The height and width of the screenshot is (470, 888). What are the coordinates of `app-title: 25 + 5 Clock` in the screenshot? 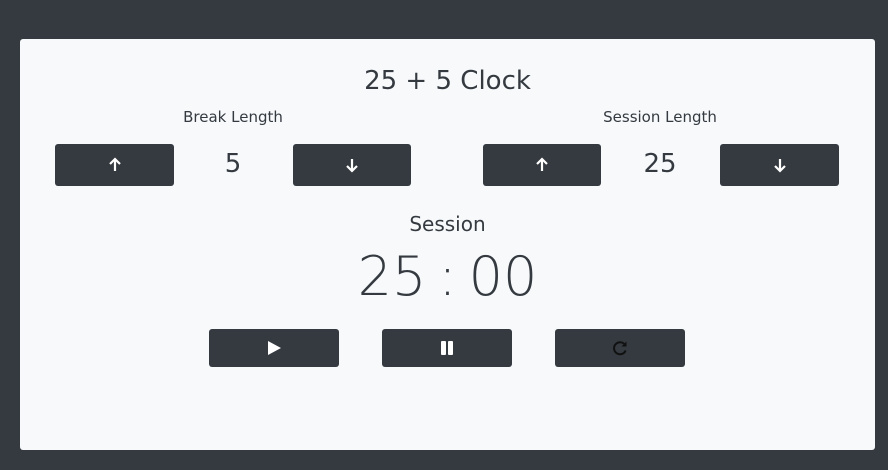 It's located at (447, 81).